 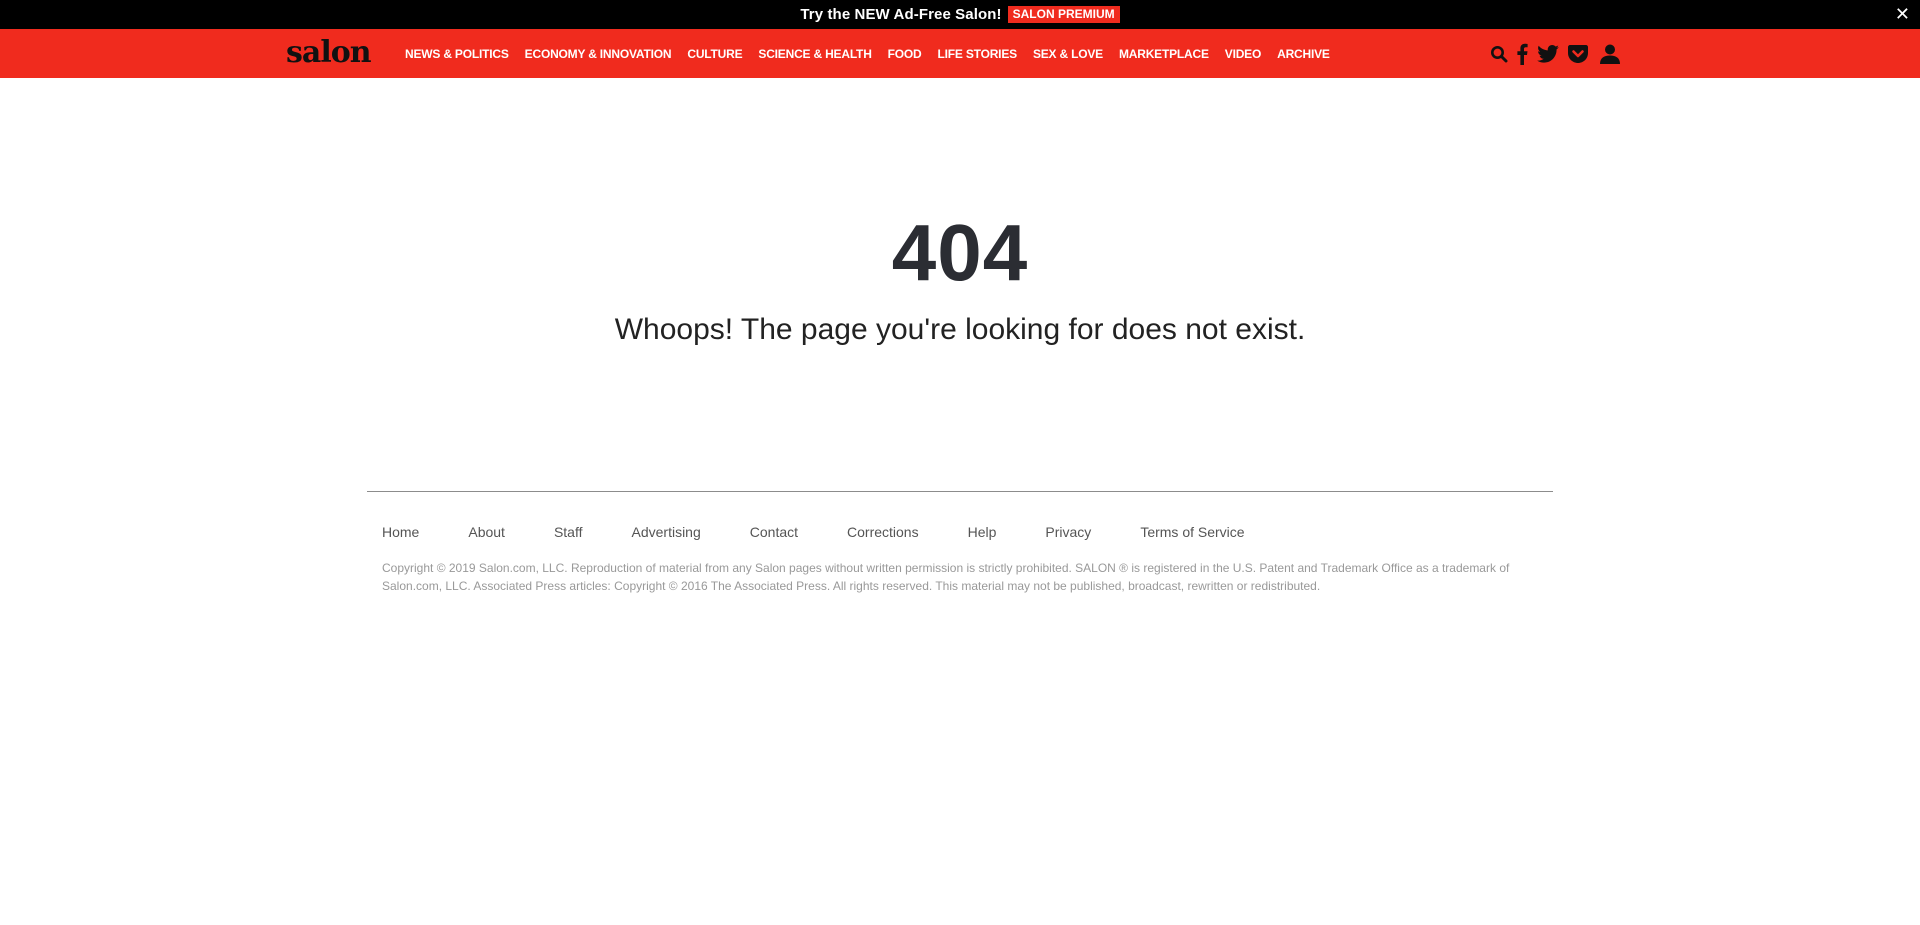 What do you see at coordinates (714, 54) in the screenshot?
I see `nav-item-culture: CULTURE` at bounding box center [714, 54].